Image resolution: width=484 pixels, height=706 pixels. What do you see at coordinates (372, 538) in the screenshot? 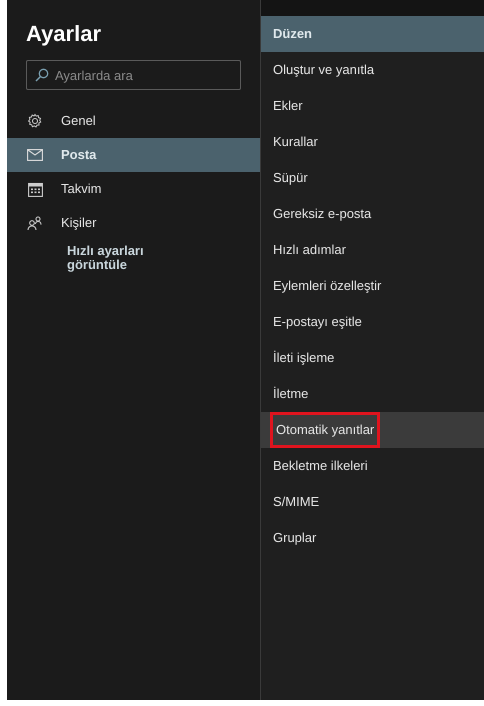
I see `settings-item: Gruplar` at bounding box center [372, 538].